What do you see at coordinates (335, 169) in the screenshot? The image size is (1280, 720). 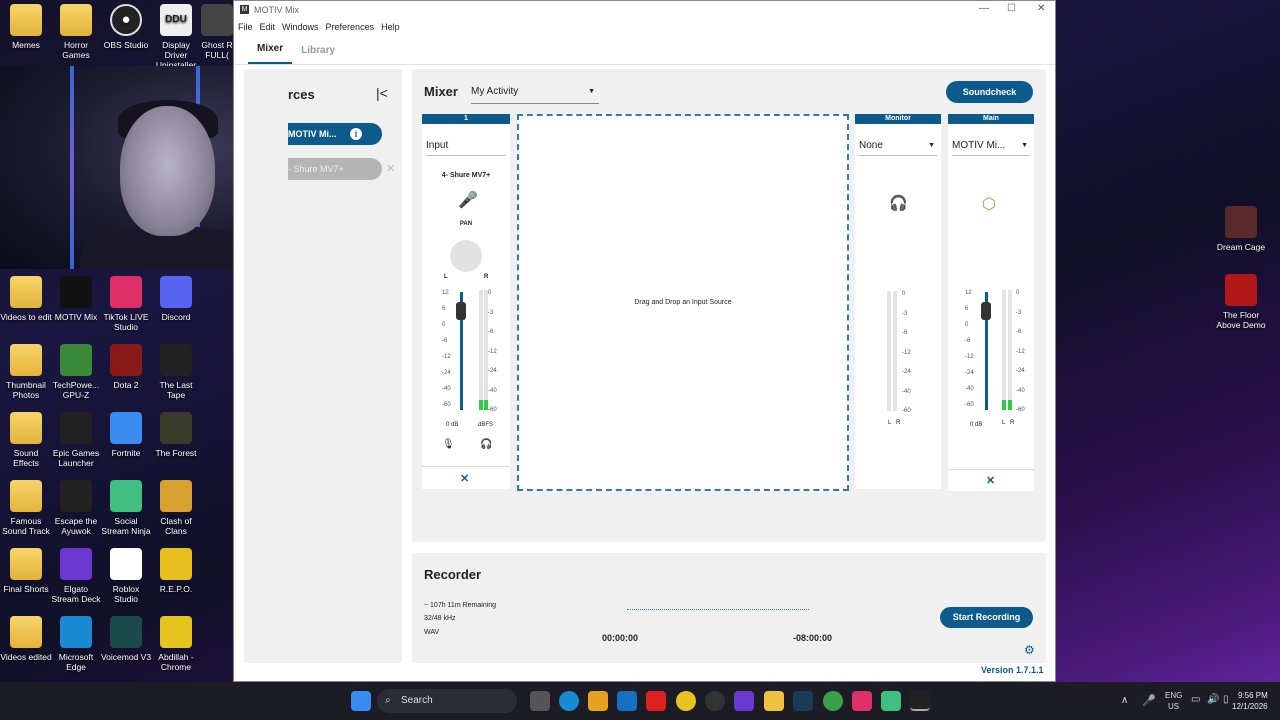 I see `source-item-shure: - Shure MV7+` at bounding box center [335, 169].